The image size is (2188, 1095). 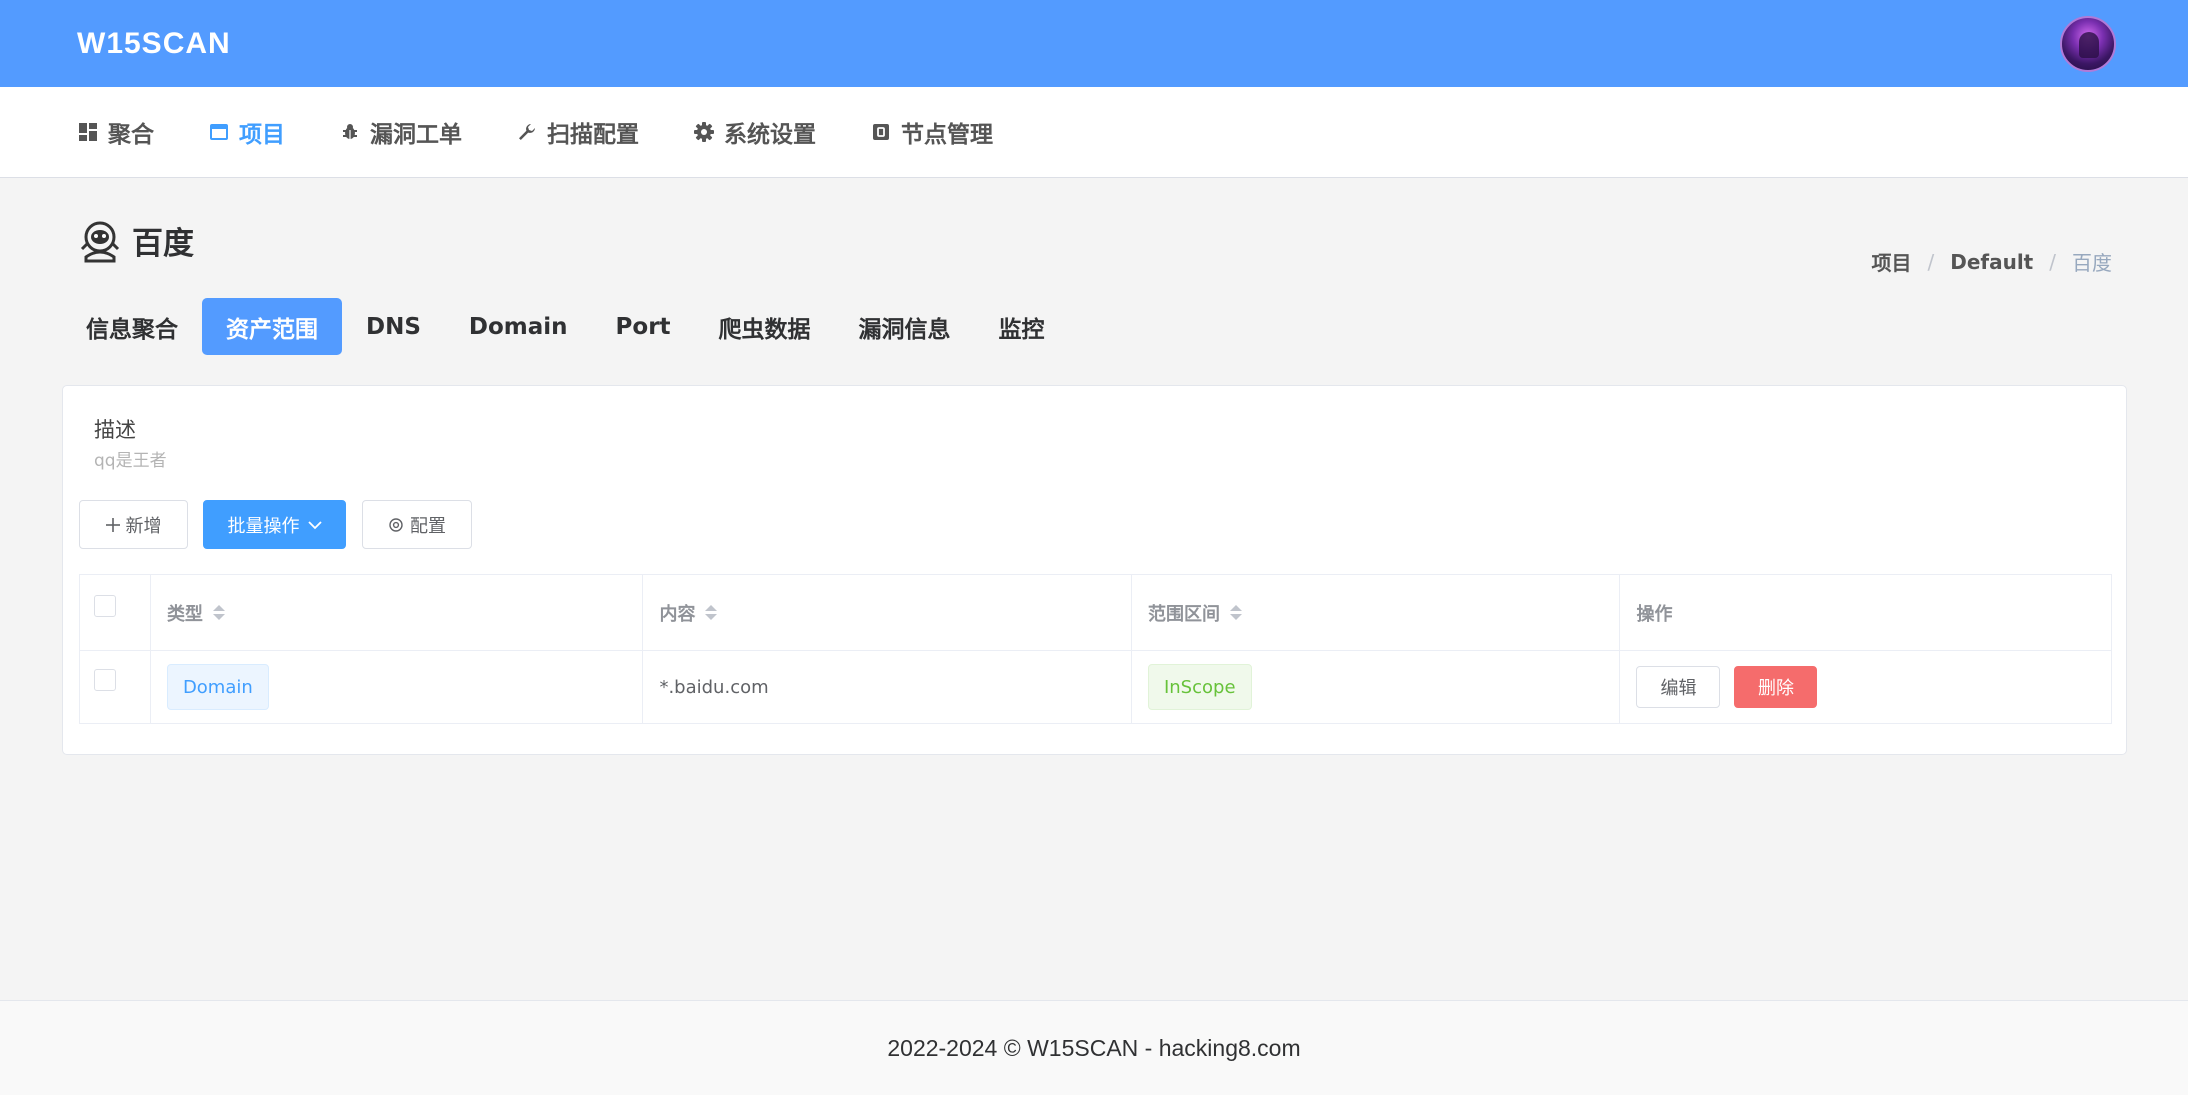 What do you see at coordinates (2092, 263) in the screenshot?
I see `breadcrumb-item-current: 百度` at bounding box center [2092, 263].